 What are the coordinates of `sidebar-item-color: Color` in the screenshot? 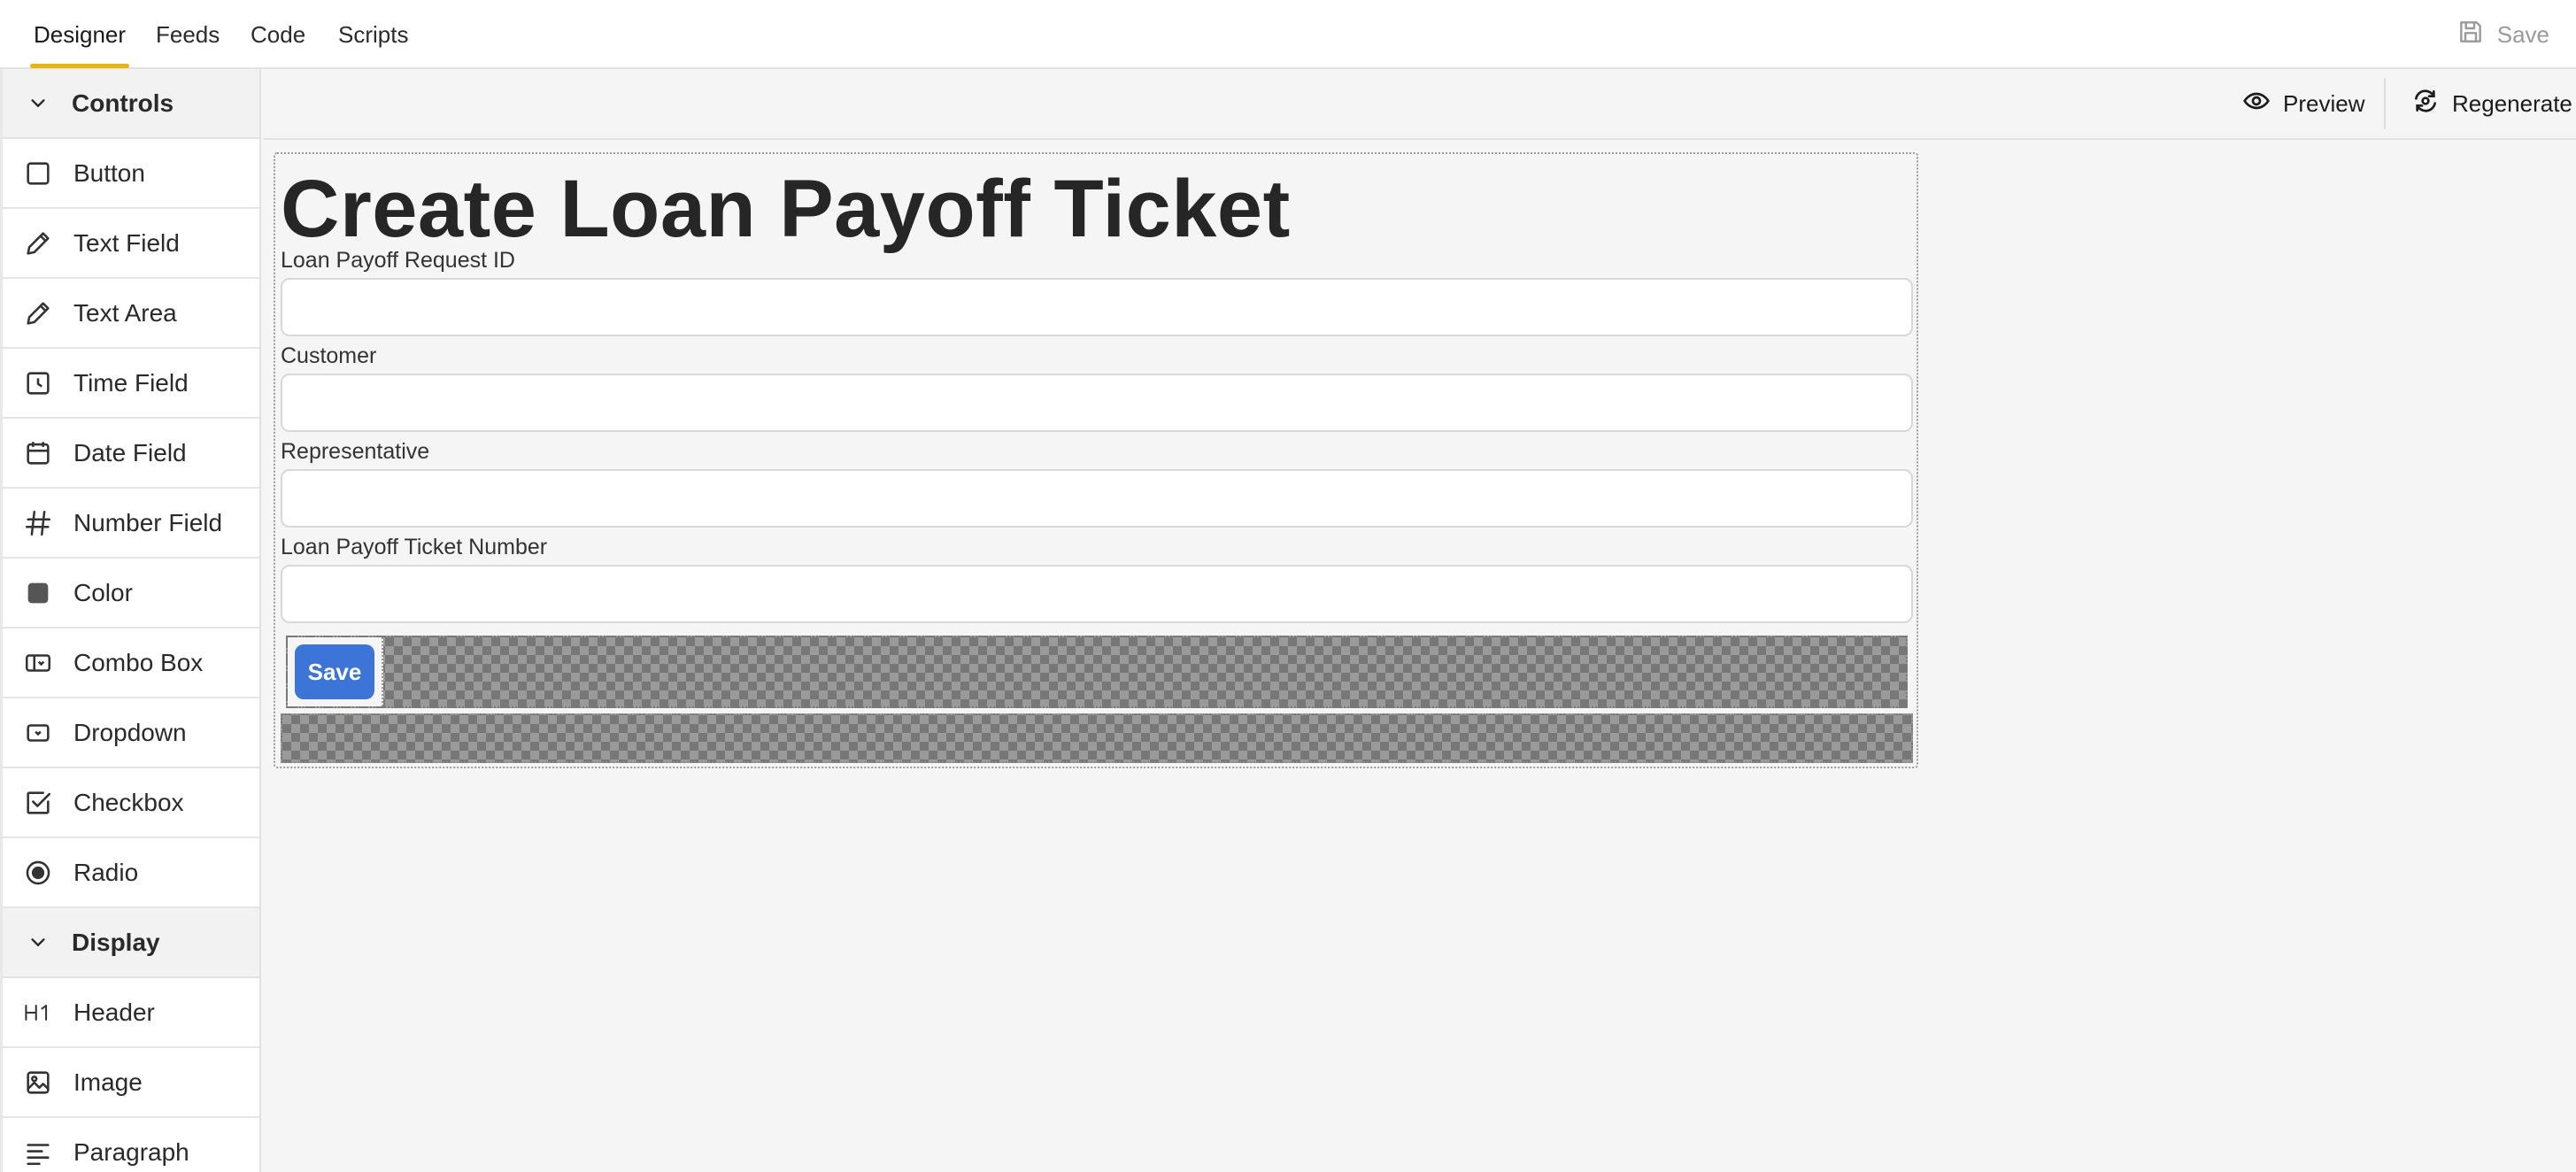 It's located at (131, 593).